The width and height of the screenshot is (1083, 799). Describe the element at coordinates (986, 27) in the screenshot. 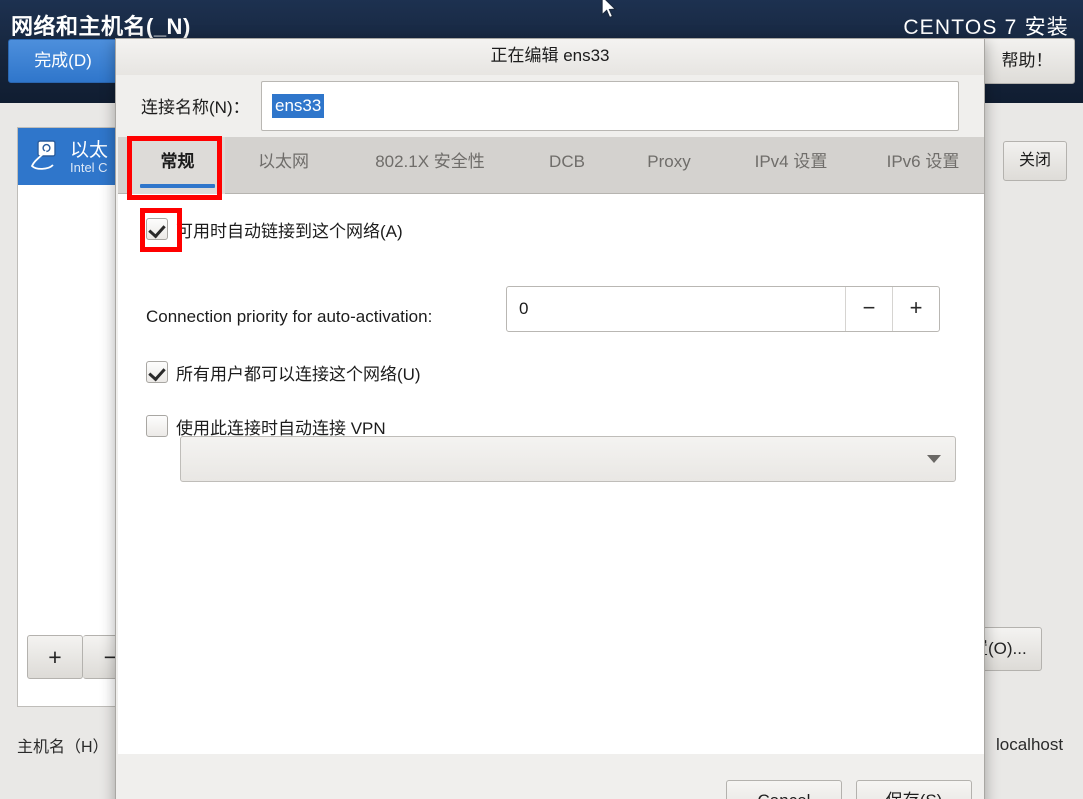

I see `installer-brand: CENTOS 7 安装` at that location.